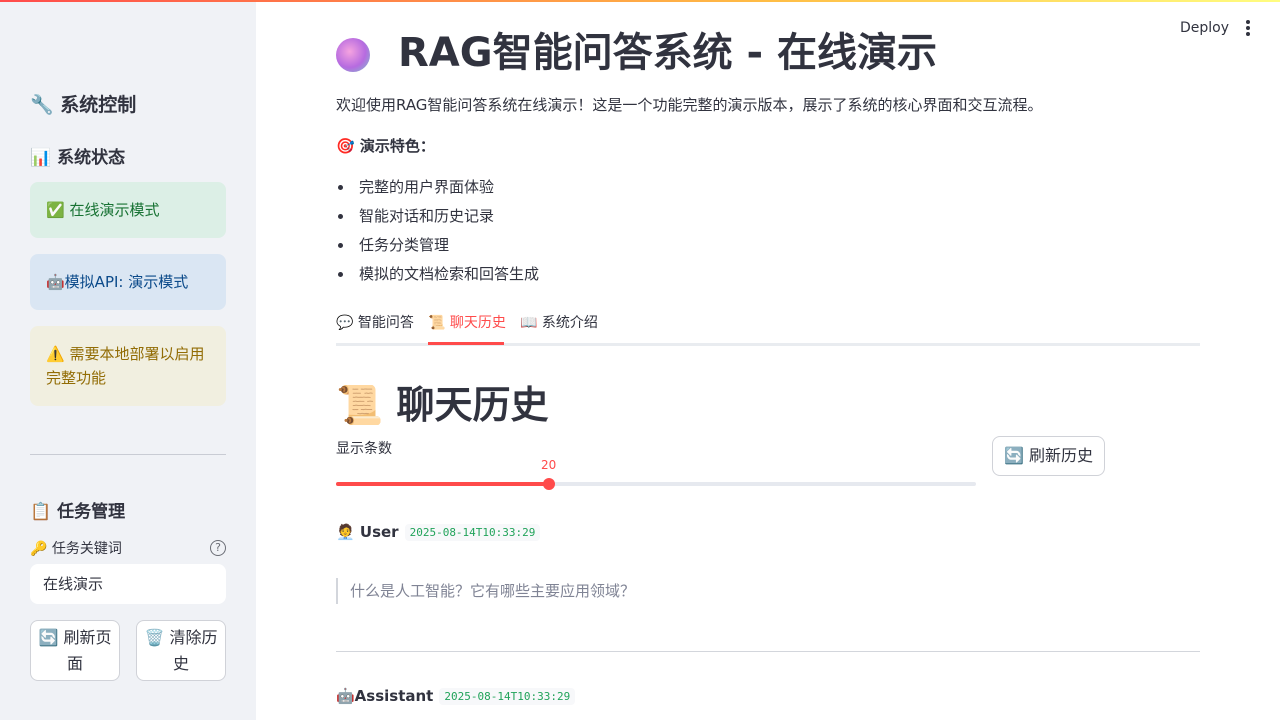 Image resolution: width=1280 pixels, height=720 pixels. I want to click on top-decoration-bar, so click(640, 1).